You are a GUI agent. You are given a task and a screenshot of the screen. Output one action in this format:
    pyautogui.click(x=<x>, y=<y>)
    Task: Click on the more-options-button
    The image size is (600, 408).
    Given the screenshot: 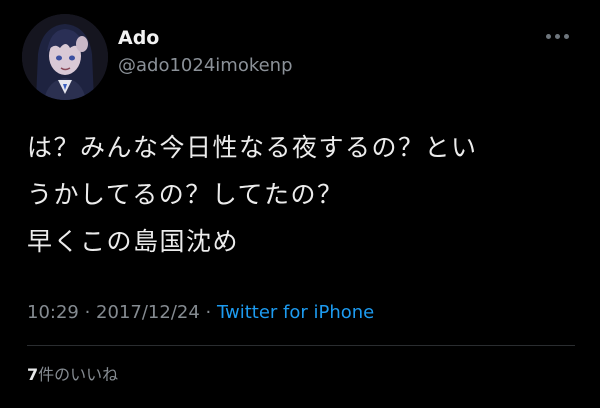 What is the action you would take?
    pyautogui.click(x=557, y=36)
    